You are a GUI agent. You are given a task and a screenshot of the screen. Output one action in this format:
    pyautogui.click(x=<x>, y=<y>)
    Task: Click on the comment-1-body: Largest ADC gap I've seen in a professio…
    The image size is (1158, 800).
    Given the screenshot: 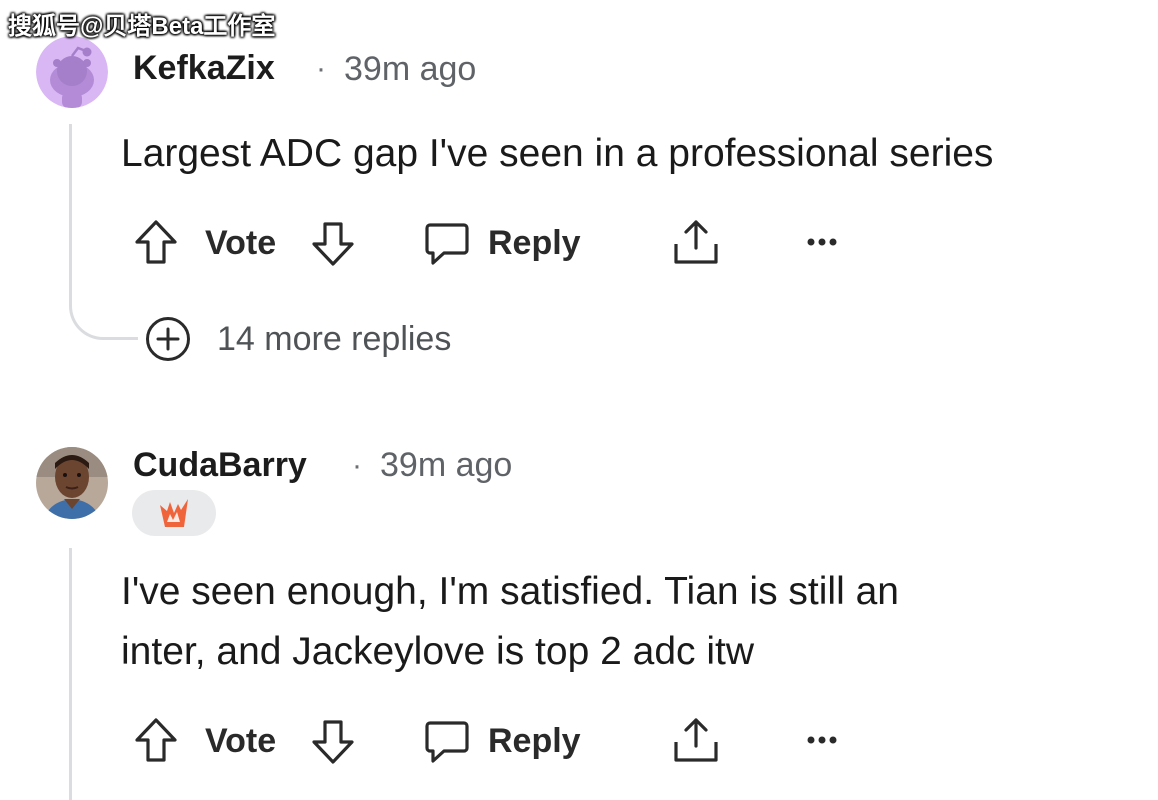 What is the action you would take?
    pyautogui.click(x=557, y=153)
    